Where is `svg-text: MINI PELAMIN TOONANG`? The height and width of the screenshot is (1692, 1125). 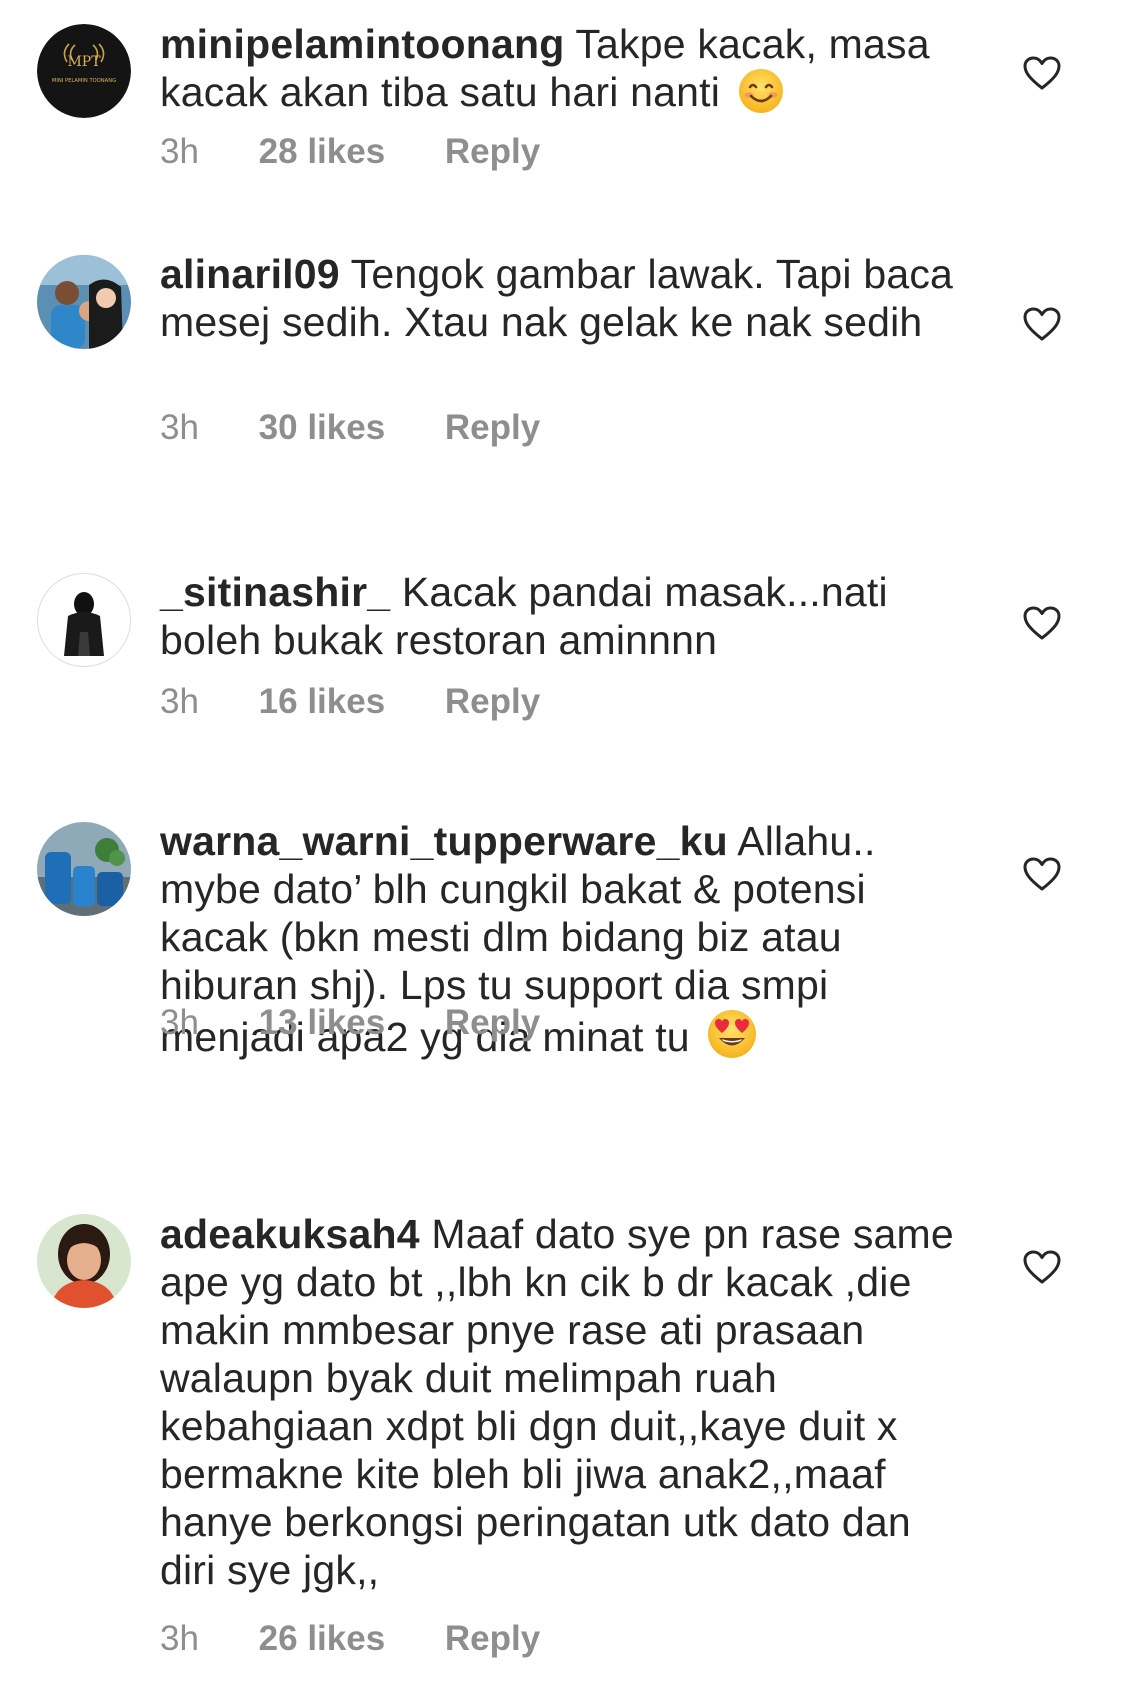 svg-text: MINI PELAMIN TOONANG is located at coordinates (84, 81).